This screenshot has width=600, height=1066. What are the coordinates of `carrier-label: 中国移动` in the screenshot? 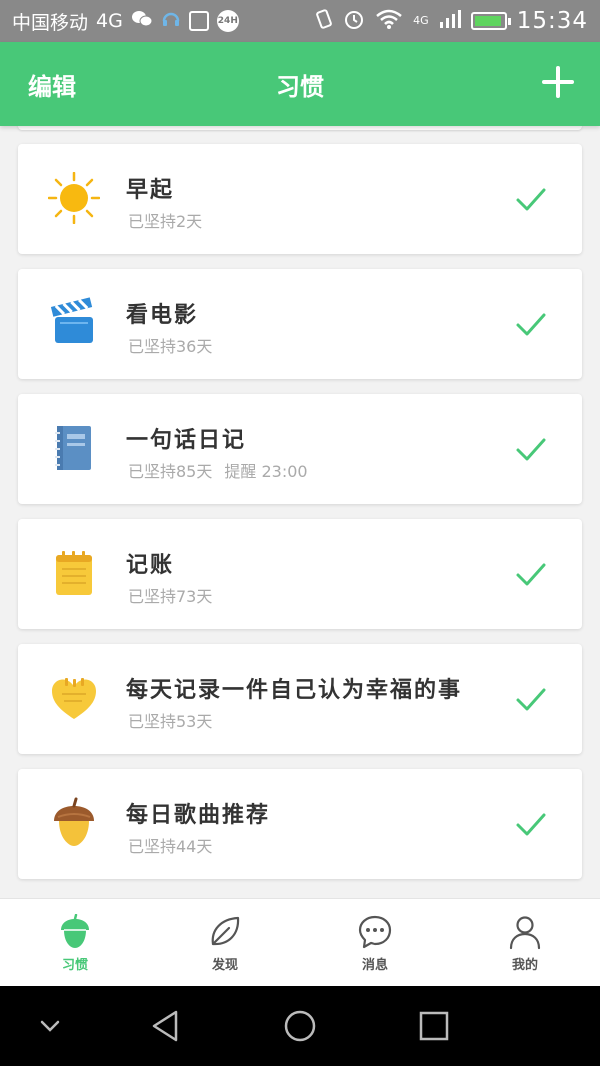 It's located at (50, 22).